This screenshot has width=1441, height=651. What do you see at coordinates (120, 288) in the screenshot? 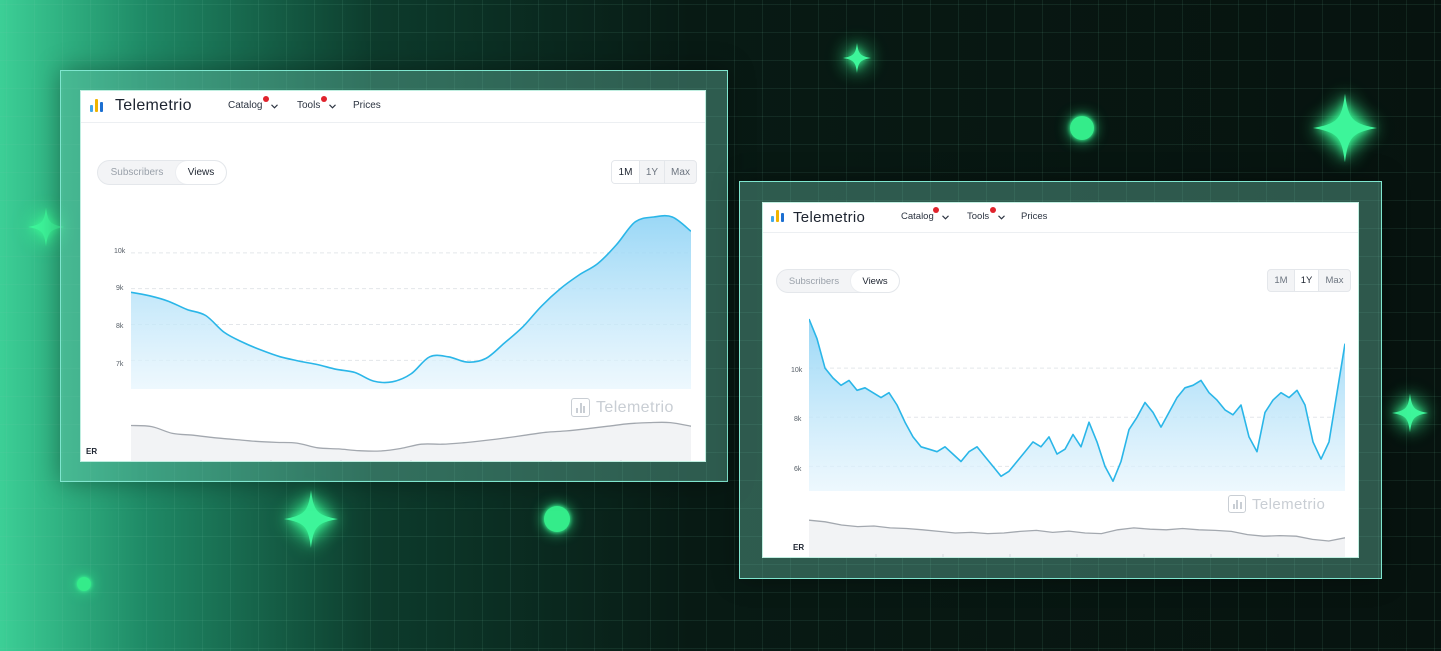
I see `y-tick-label: 9k` at bounding box center [120, 288].